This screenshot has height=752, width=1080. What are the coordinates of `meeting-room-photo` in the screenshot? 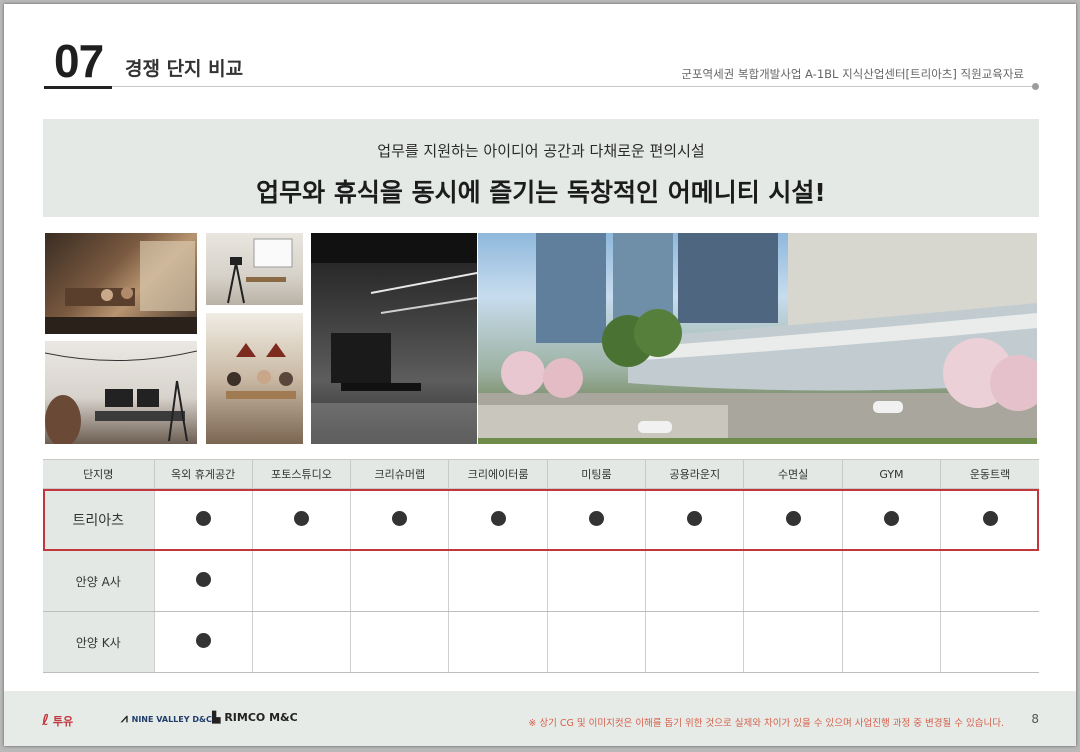 It's located at (254, 378).